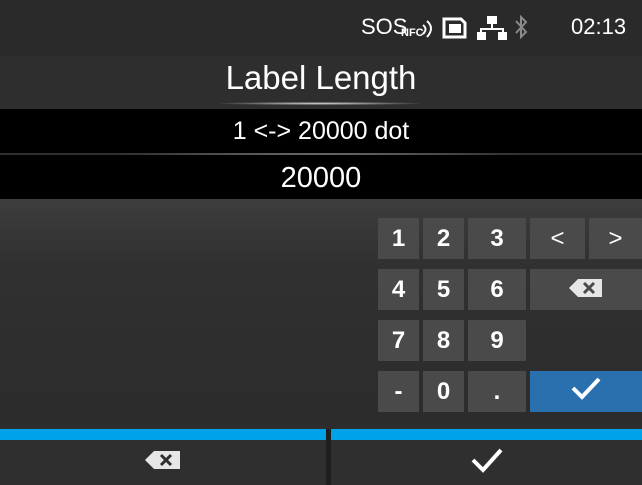 This screenshot has width=642, height=485. I want to click on key-4: 4, so click(398, 289).